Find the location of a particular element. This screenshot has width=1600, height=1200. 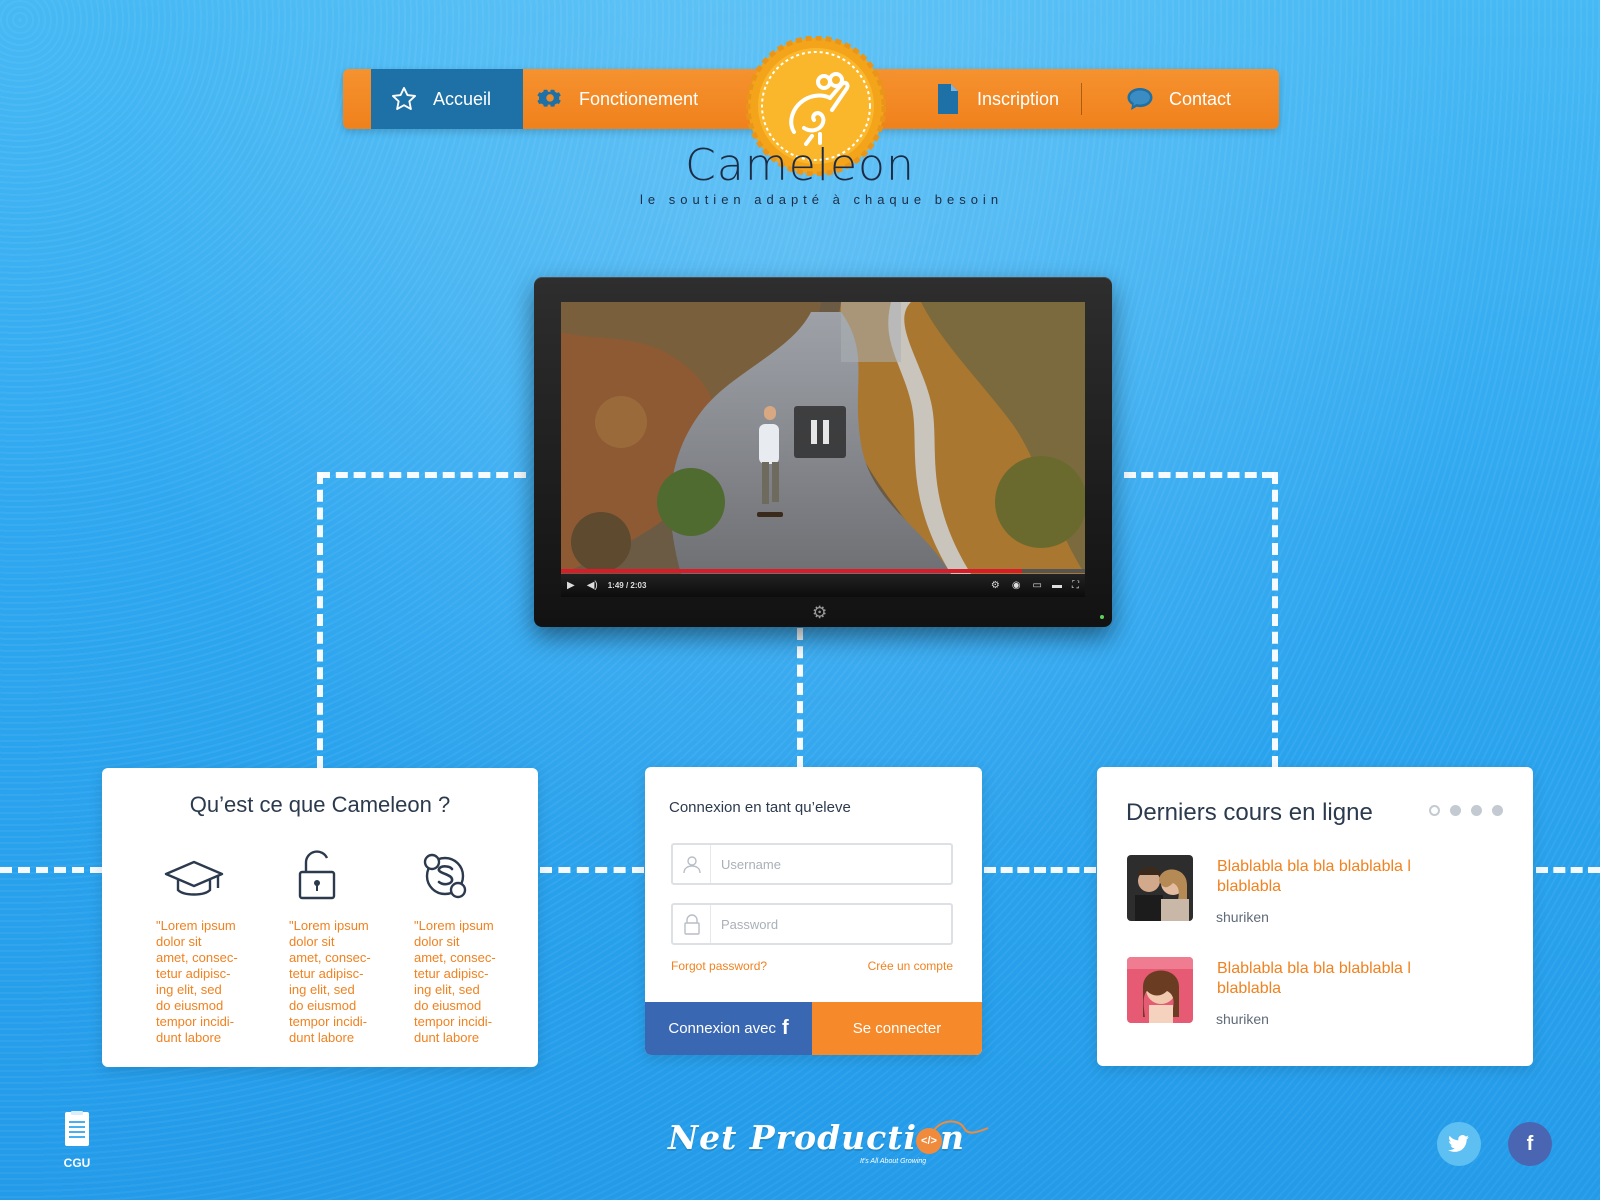

nav-item-fonctionement: Fonctionement is located at coordinates (635, 99).